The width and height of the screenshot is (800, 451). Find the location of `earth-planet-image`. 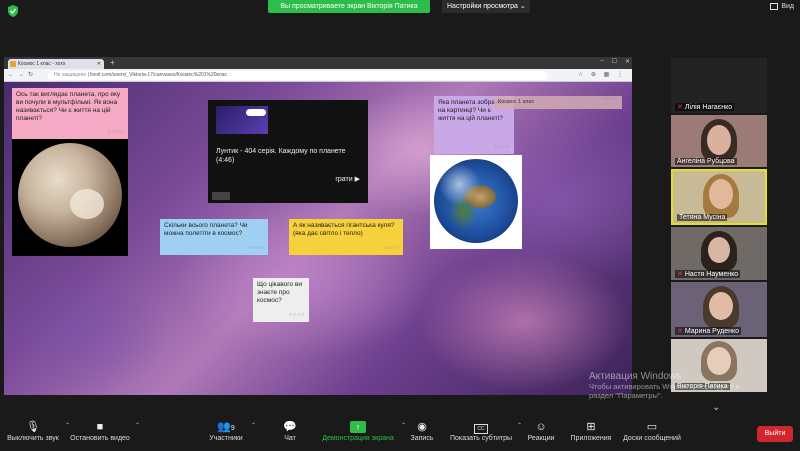

earth-planet-image is located at coordinates (476, 201).